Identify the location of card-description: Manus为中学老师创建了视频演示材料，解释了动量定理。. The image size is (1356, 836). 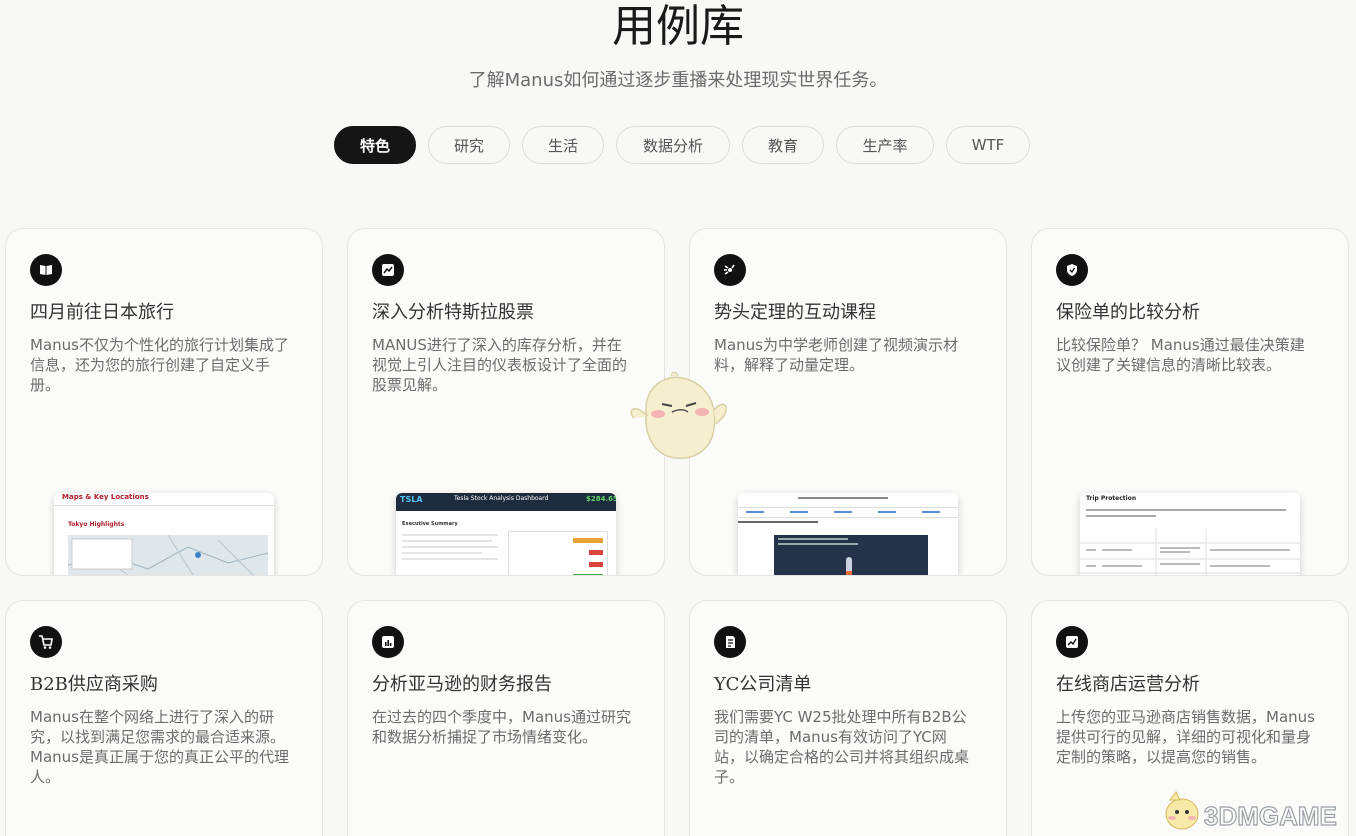
(836, 355).